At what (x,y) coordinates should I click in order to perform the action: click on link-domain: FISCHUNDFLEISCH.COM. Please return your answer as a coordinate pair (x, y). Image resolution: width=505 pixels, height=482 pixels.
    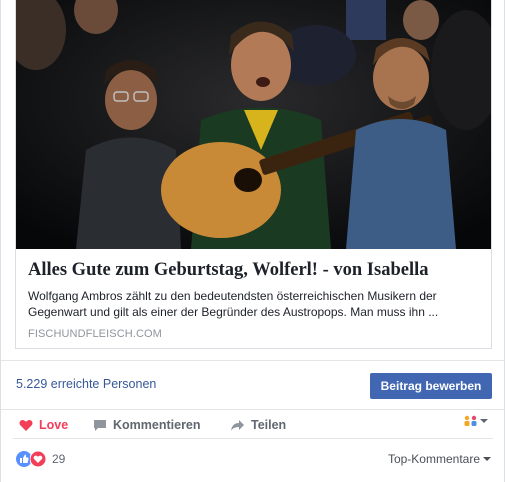
    Looking at the image, I should click on (95, 334).